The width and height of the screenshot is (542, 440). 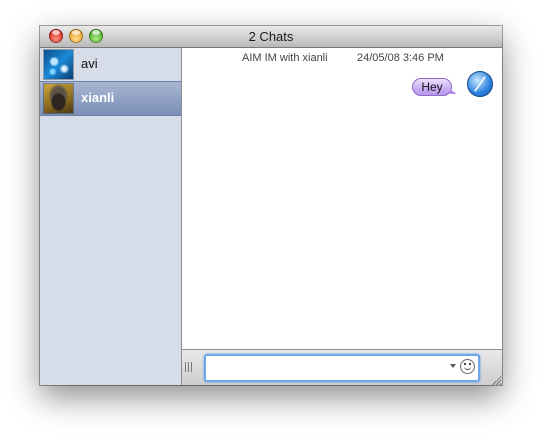 I want to click on resize-grip-icon, so click(x=496, y=380).